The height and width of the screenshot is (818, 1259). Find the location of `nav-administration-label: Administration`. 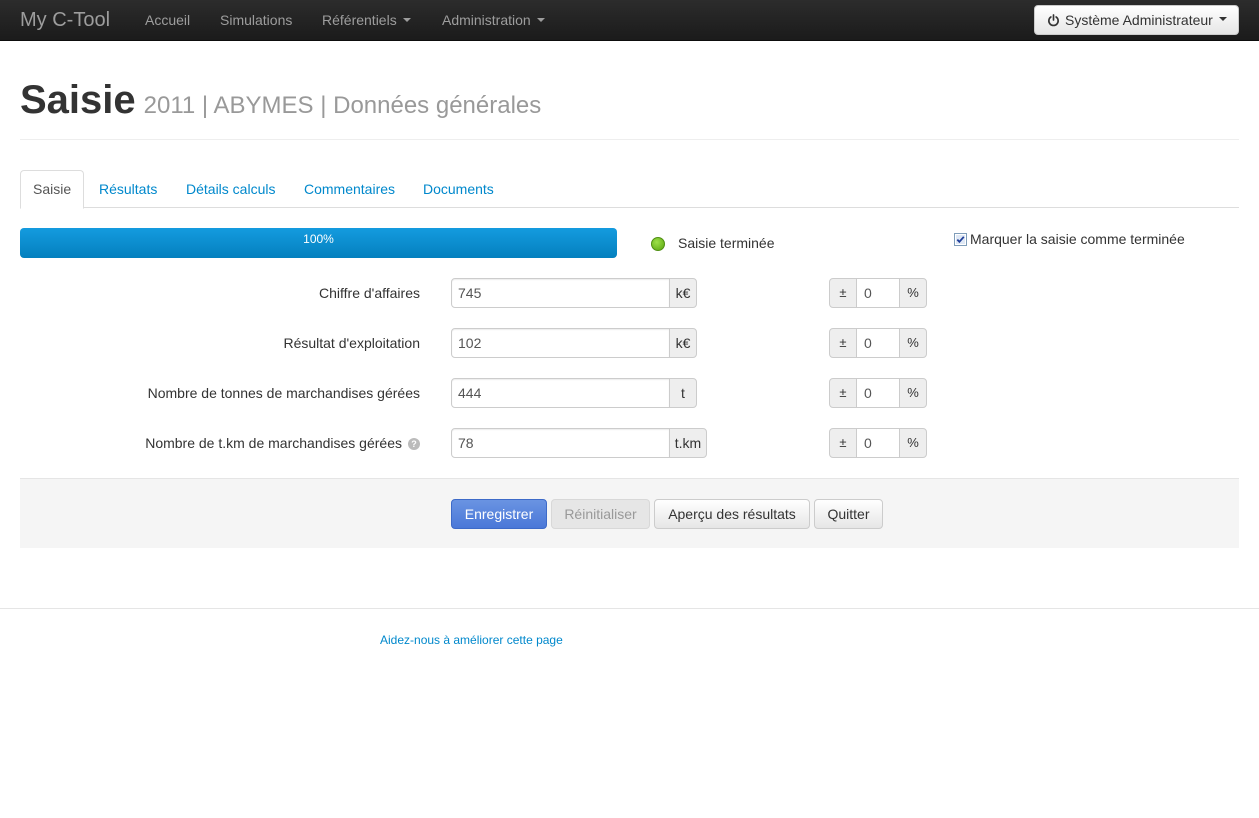

nav-administration-label: Administration is located at coordinates (486, 20).